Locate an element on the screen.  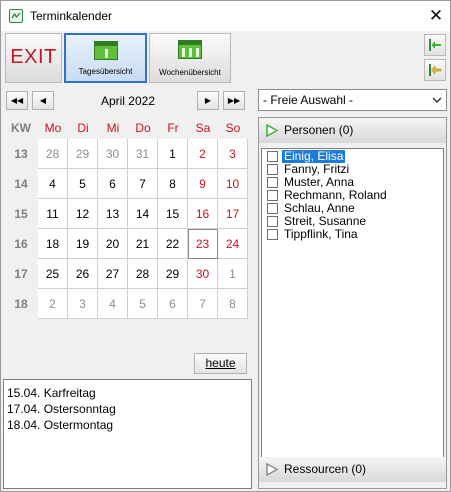
day-view-button: Tagesübersicht is located at coordinates (105, 58).